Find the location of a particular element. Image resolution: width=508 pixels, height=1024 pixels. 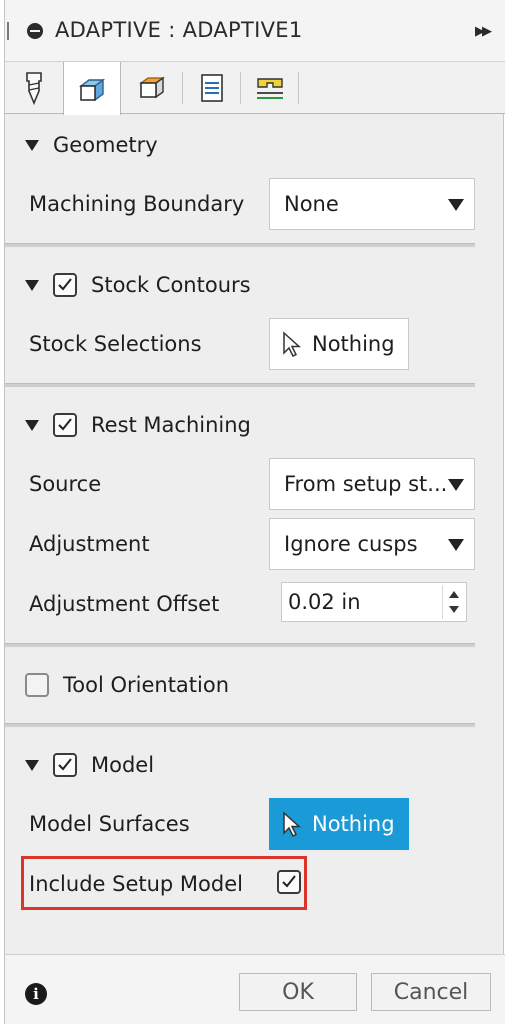

tool-orientation-section-header: Tool Orientation is located at coordinates (127, 685).